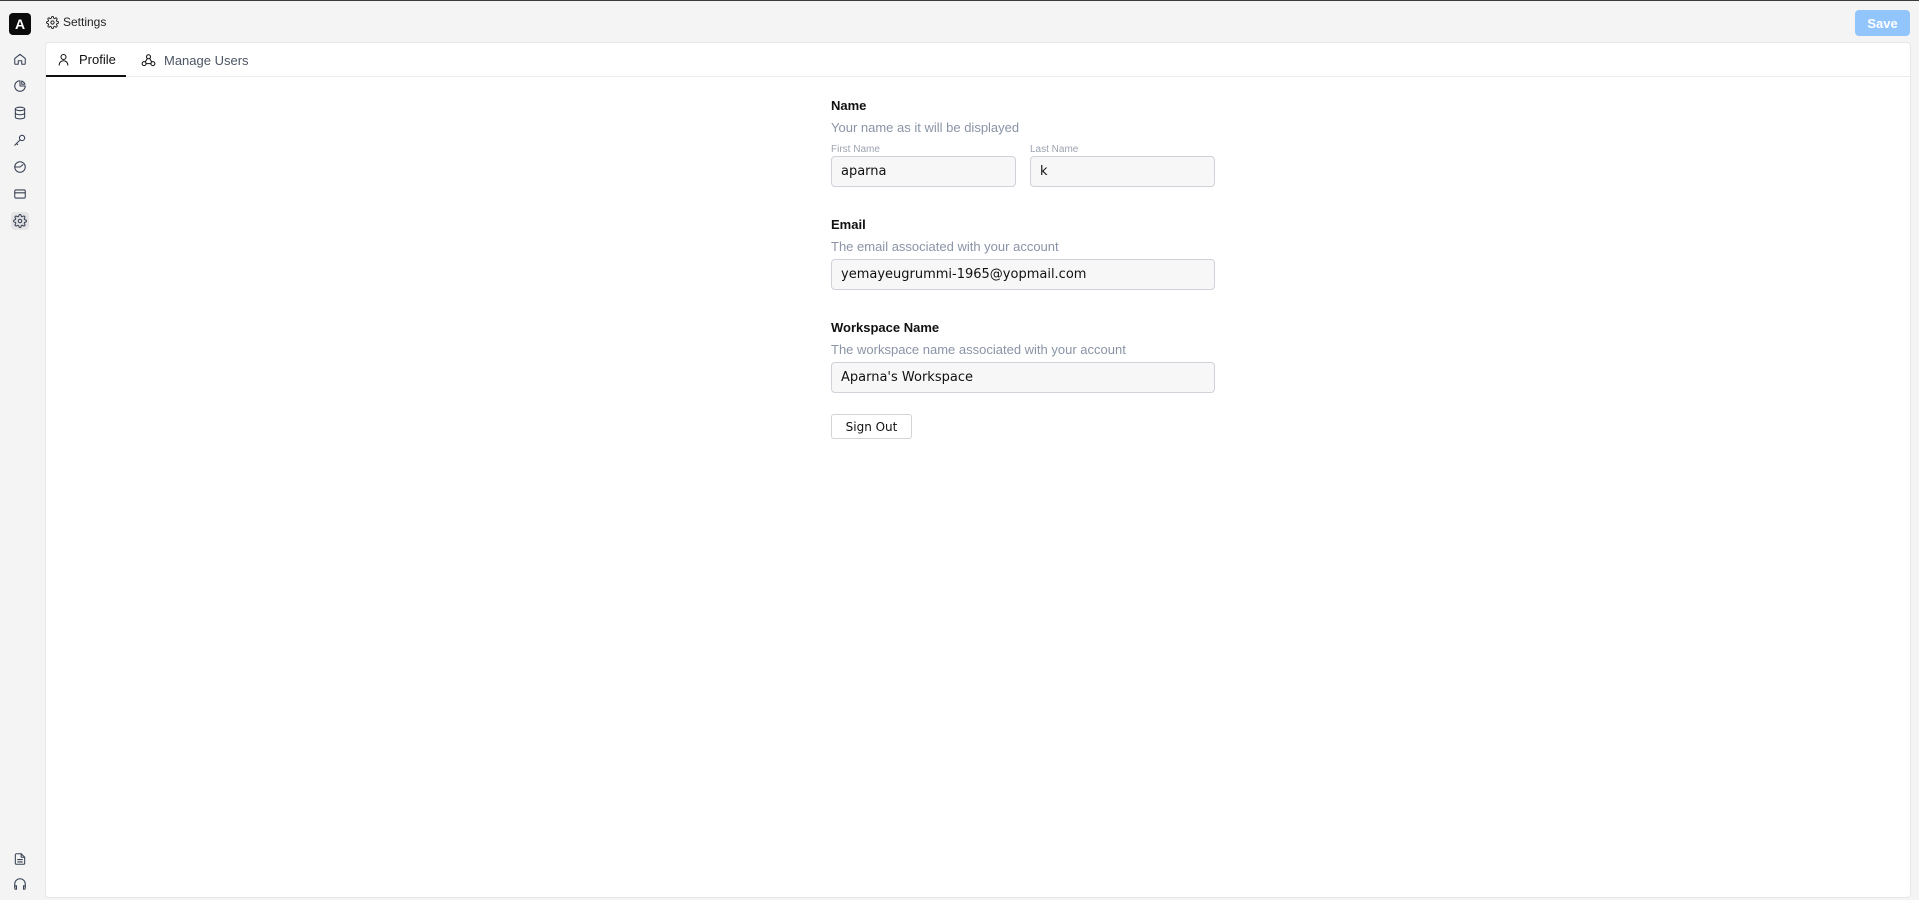 The image size is (1919, 900). Describe the element at coordinates (20, 221) in the screenshot. I see `gear-icon` at that location.